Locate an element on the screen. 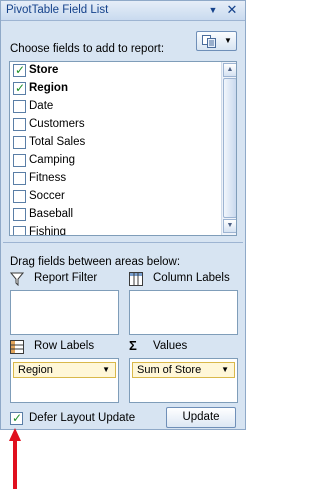 The image size is (320, 489). column-labels-icon is located at coordinates (136, 279).